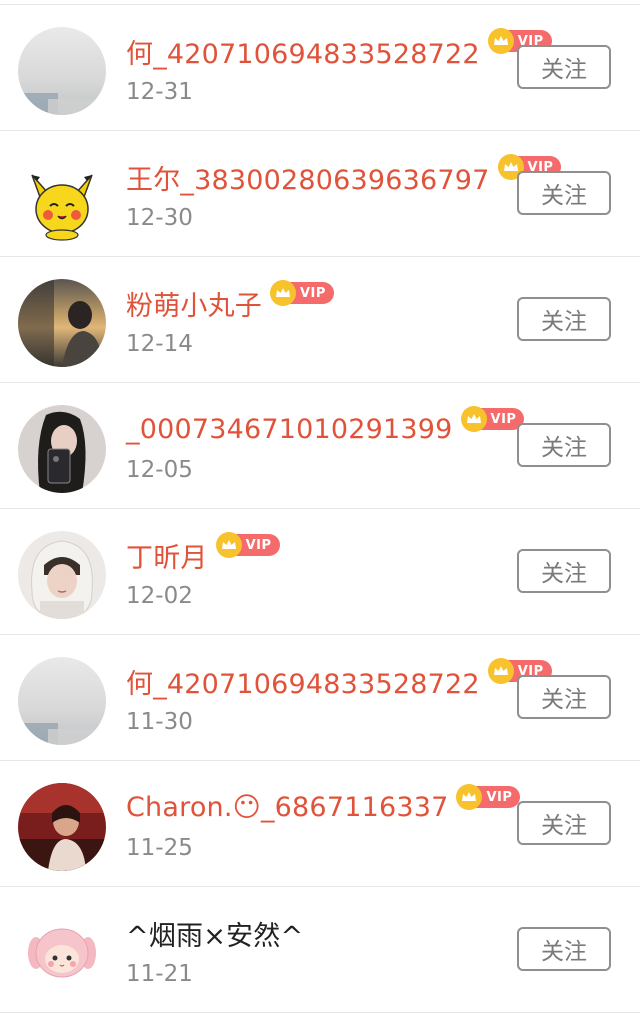 The width and height of the screenshot is (640, 1013). Describe the element at coordinates (289, 429) in the screenshot. I see `username: _000734671010291399` at that location.